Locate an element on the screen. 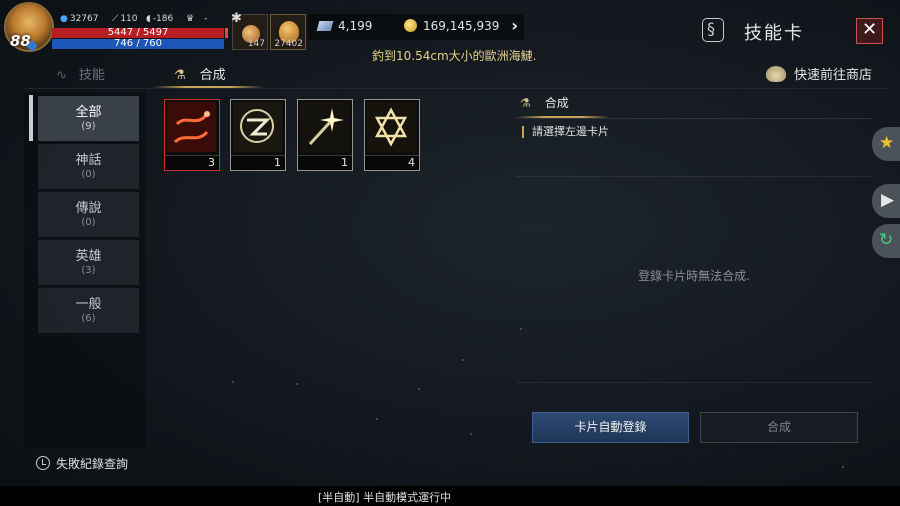  close-icon: ✕ is located at coordinates (869, 29).